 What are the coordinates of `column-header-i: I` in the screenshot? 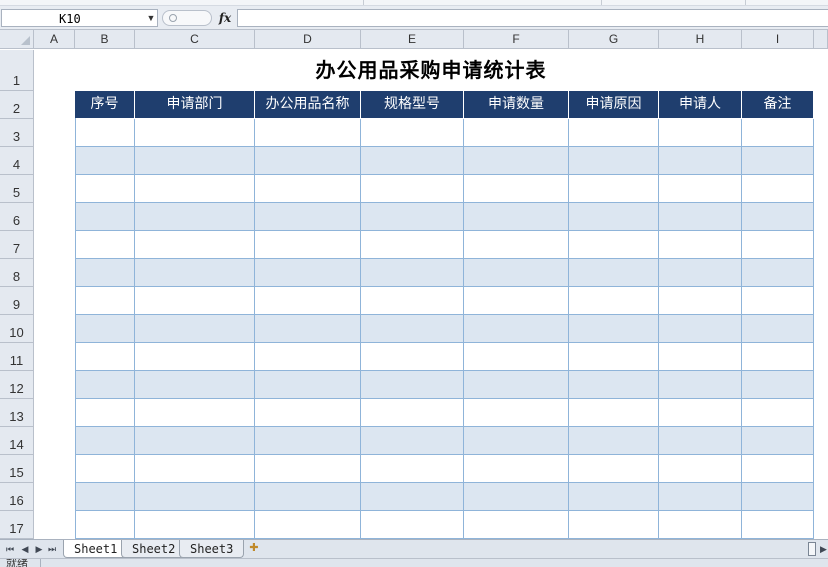 It's located at (778, 39).